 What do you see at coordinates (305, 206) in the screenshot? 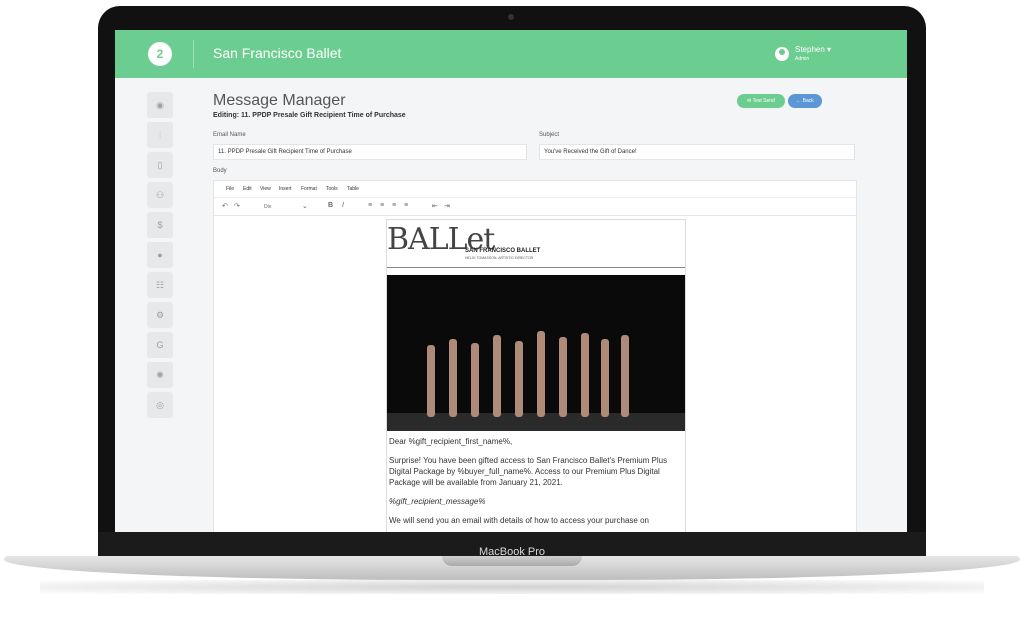
I see `chevron-down-icon: ⌄` at bounding box center [305, 206].